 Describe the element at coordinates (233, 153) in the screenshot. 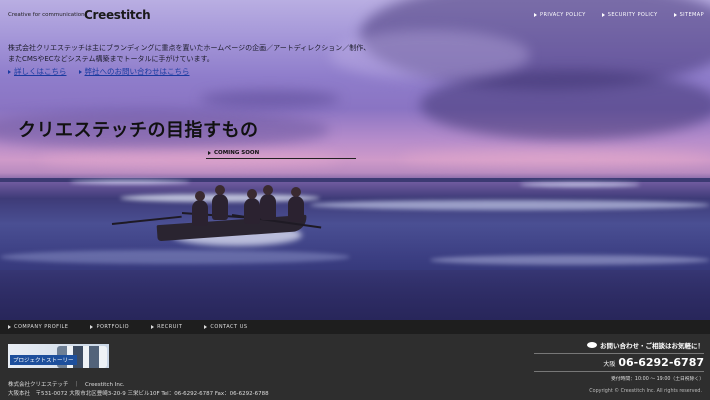

I see `coming-soon-link: COMING SOON` at that location.